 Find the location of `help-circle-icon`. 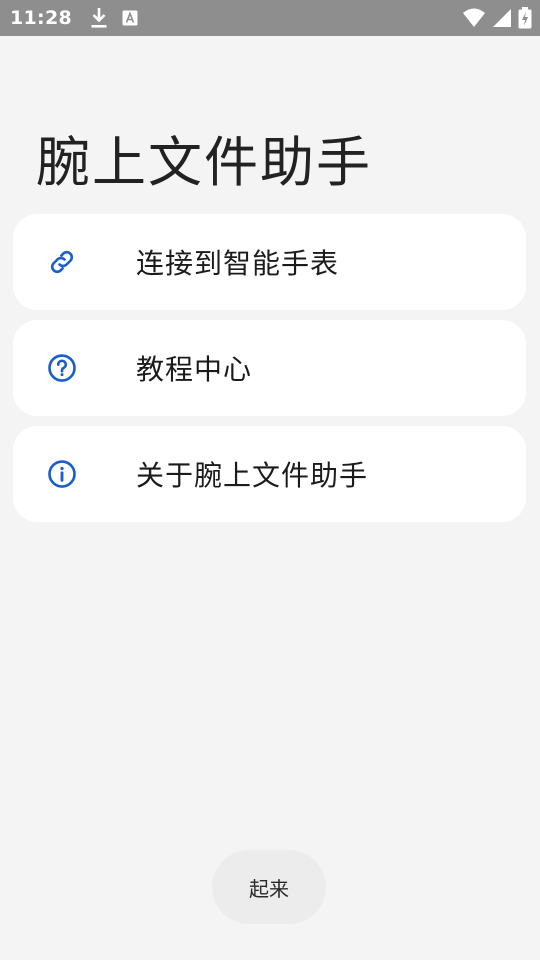

help-circle-icon is located at coordinates (62, 368).